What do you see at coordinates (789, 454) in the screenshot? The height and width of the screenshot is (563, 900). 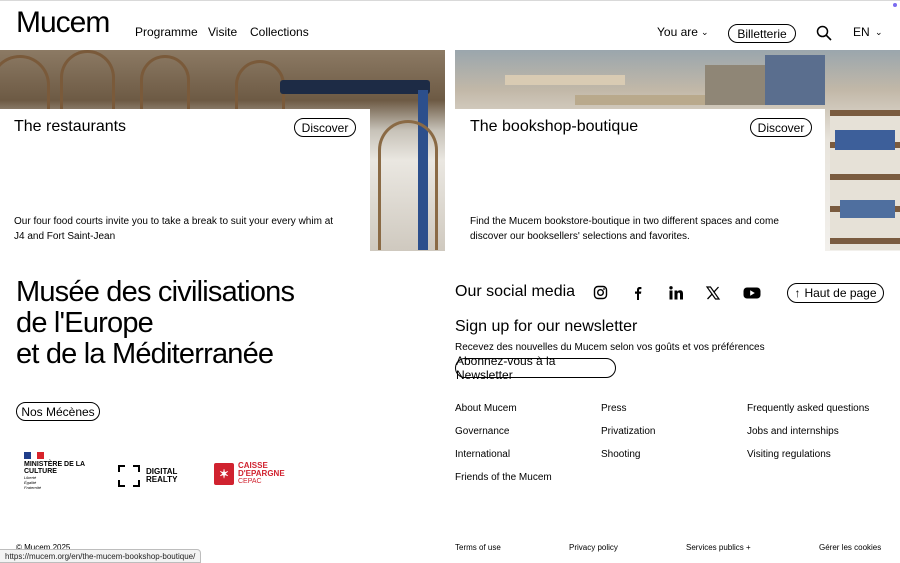 I see `link-visiting-regulations: Visiting regulations` at bounding box center [789, 454].